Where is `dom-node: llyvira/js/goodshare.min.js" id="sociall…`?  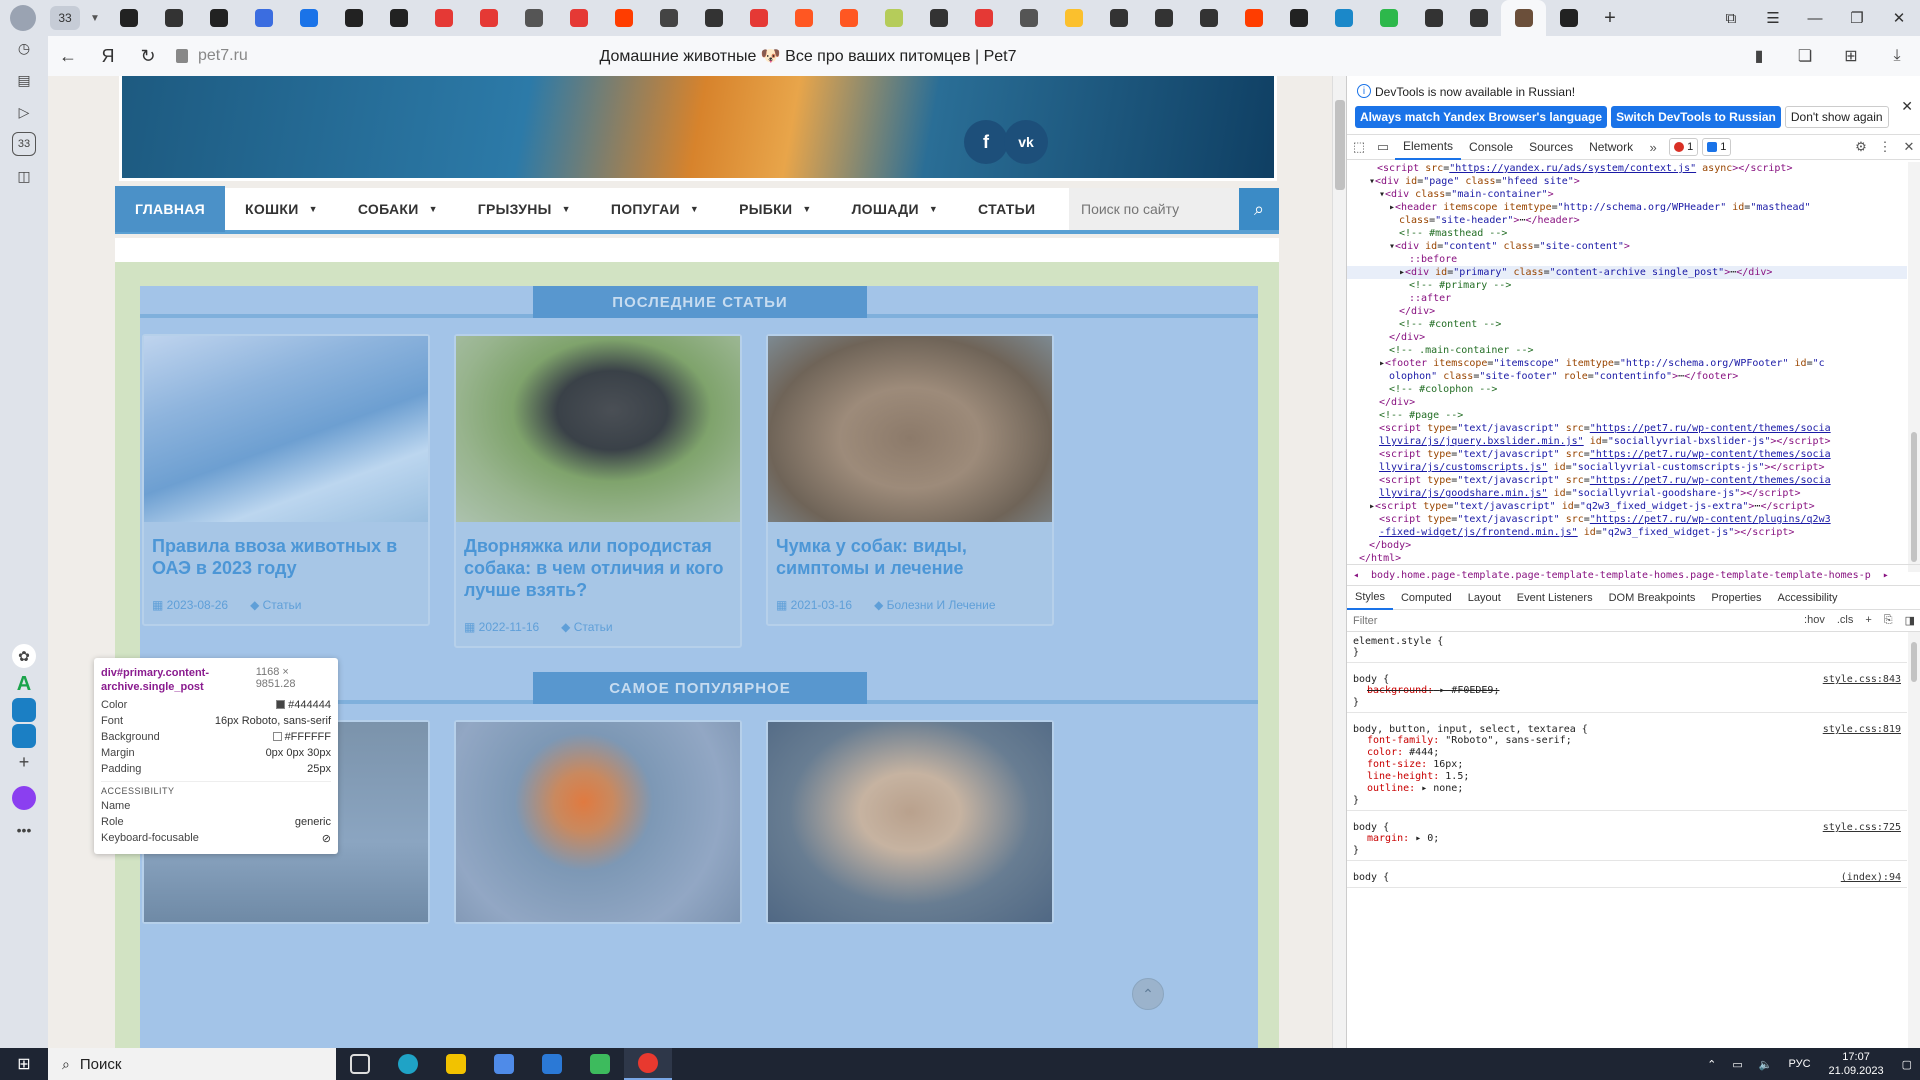
dom-node: llyvira/js/goodshare.min.js" id="sociall… is located at coordinates (1589, 493).